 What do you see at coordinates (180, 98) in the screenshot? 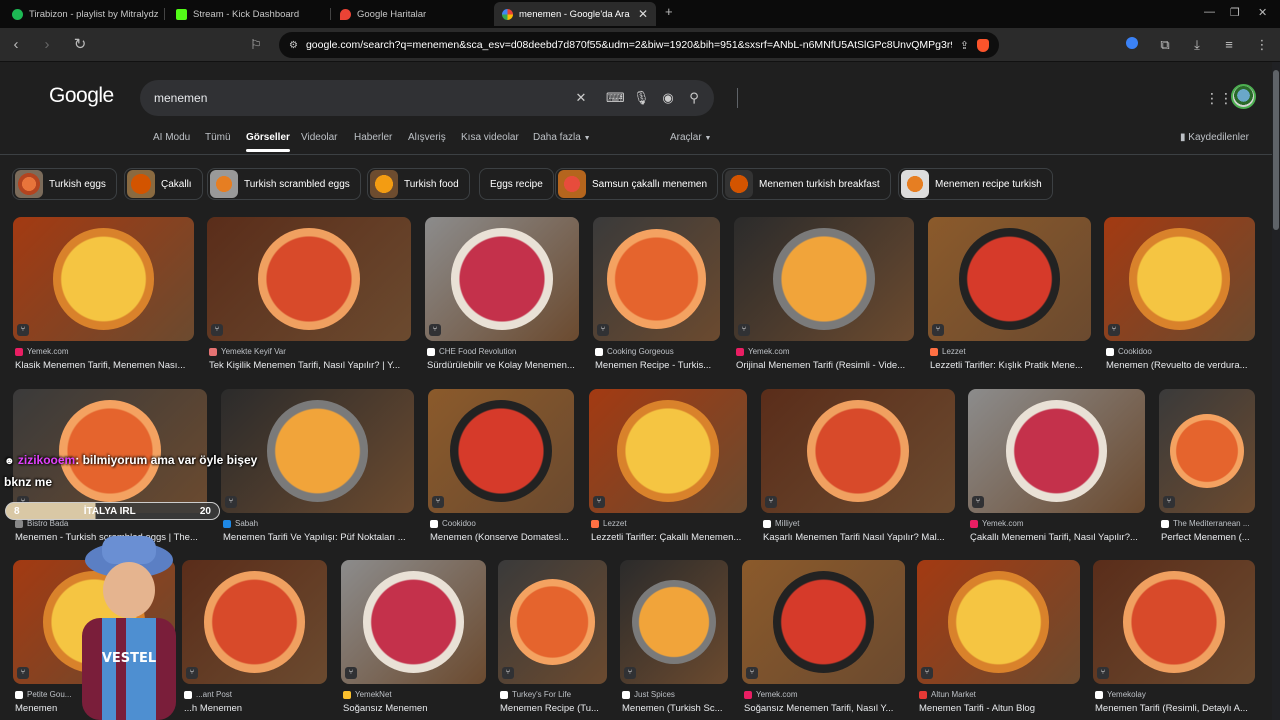
I see `search-input: menemen` at bounding box center [180, 98].